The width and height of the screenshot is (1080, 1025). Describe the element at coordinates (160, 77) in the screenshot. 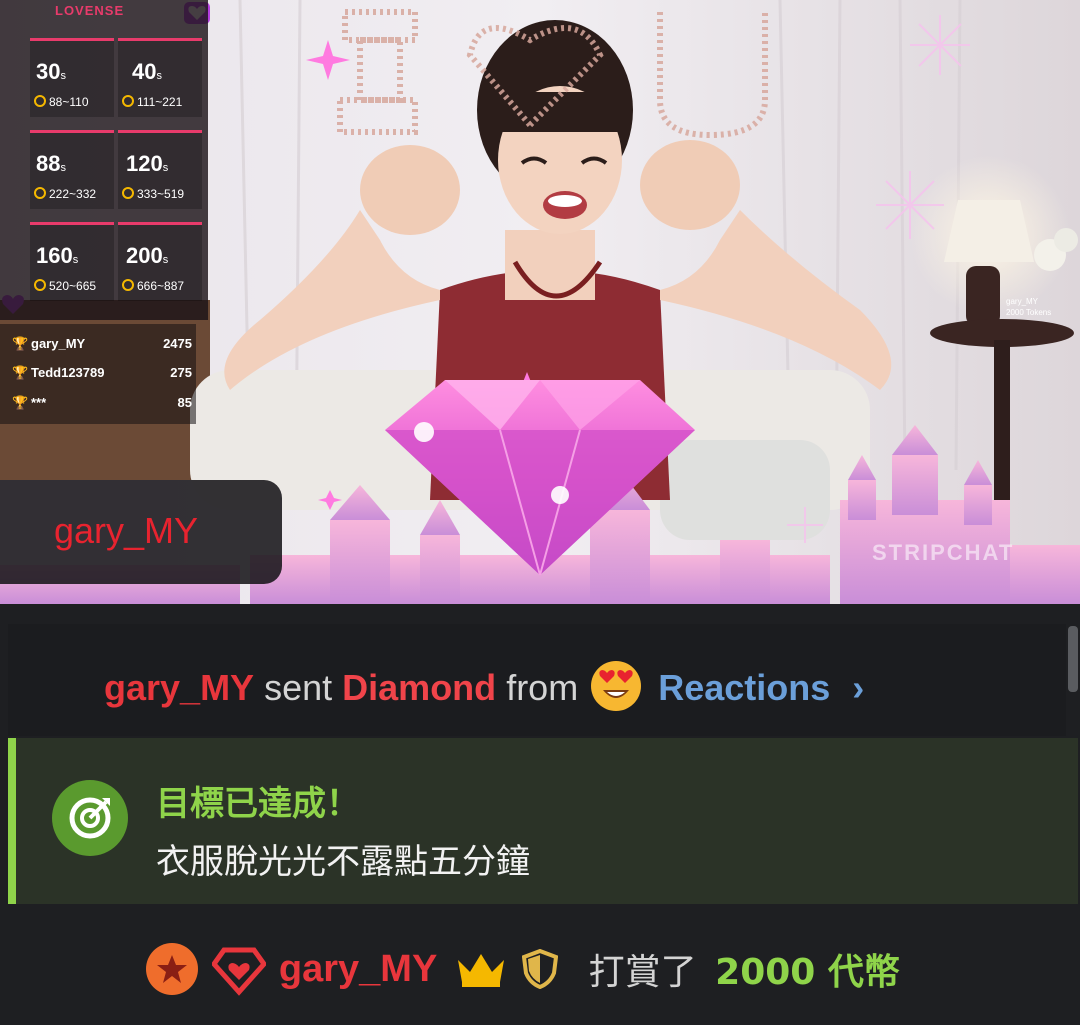

I see `tip-level: 40s 111~221` at that location.